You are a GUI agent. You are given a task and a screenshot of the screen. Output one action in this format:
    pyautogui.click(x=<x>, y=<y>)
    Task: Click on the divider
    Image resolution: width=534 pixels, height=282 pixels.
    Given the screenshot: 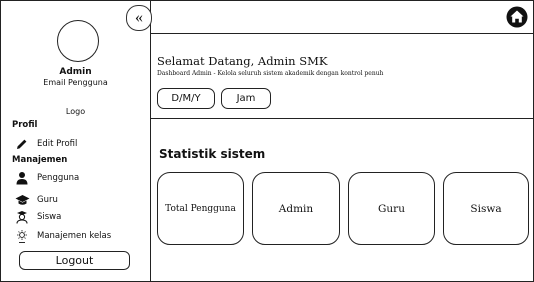 What is the action you would take?
    pyautogui.click(x=342, y=118)
    